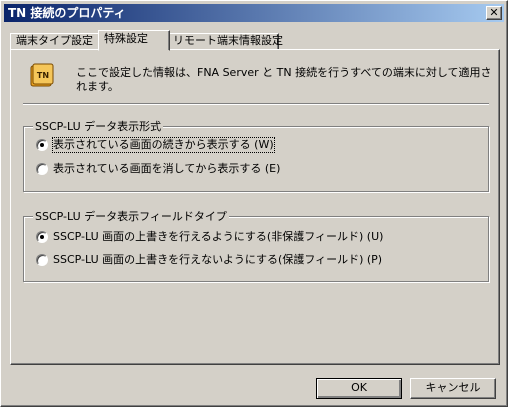  I want to click on tab-terminal-type-label: 端末タイプ設定, so click(54, 40).